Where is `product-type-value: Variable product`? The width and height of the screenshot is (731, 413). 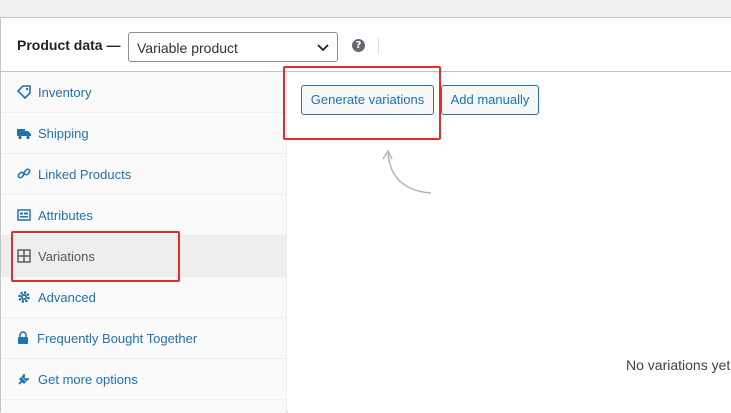 product-type-value: Variable product is located at coordinates (187, 48).